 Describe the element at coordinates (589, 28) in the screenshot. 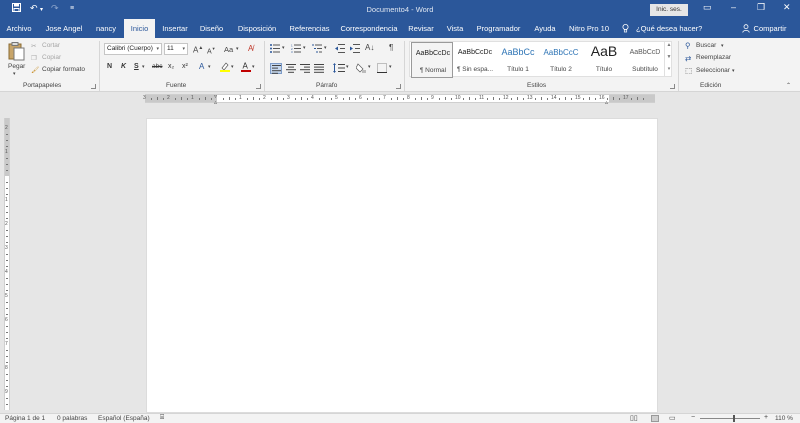

I see `tab-nitro-pro: Nitro Pro 10` at that location.